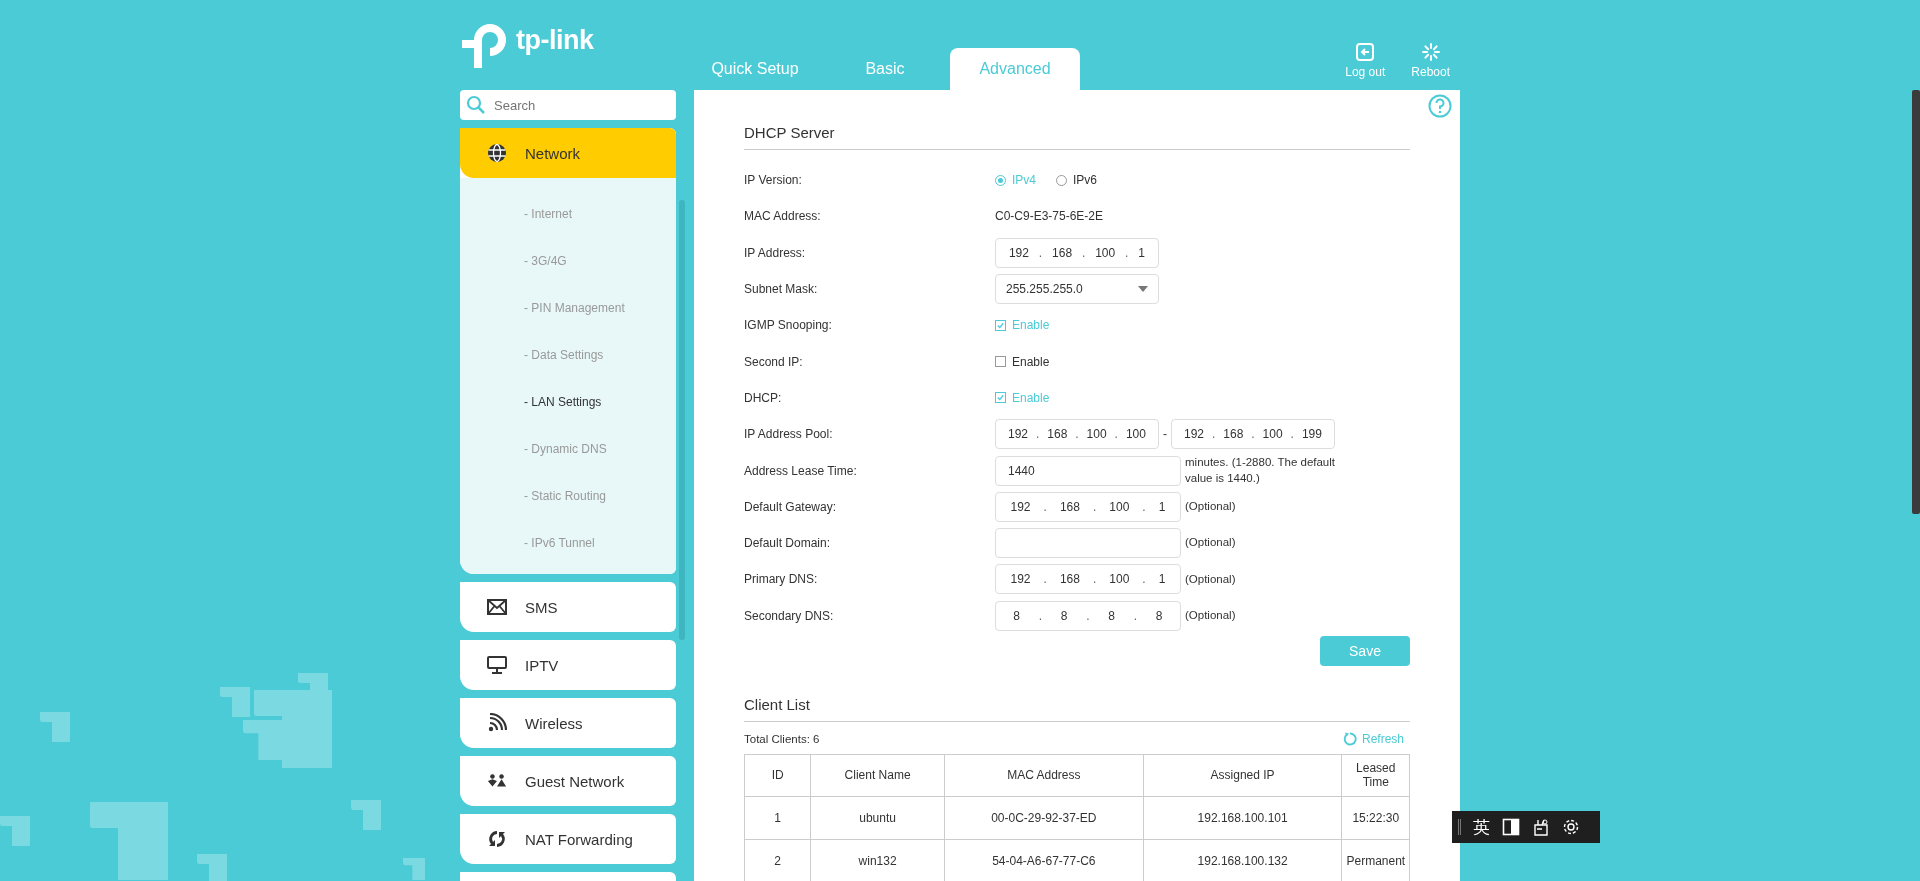 The image size is (1920, 881). Describe the element at coordinates (1261, 470) in the screenshot. I see `field-note: minutes. (1-2880. The default value is 1440.)` at that location.